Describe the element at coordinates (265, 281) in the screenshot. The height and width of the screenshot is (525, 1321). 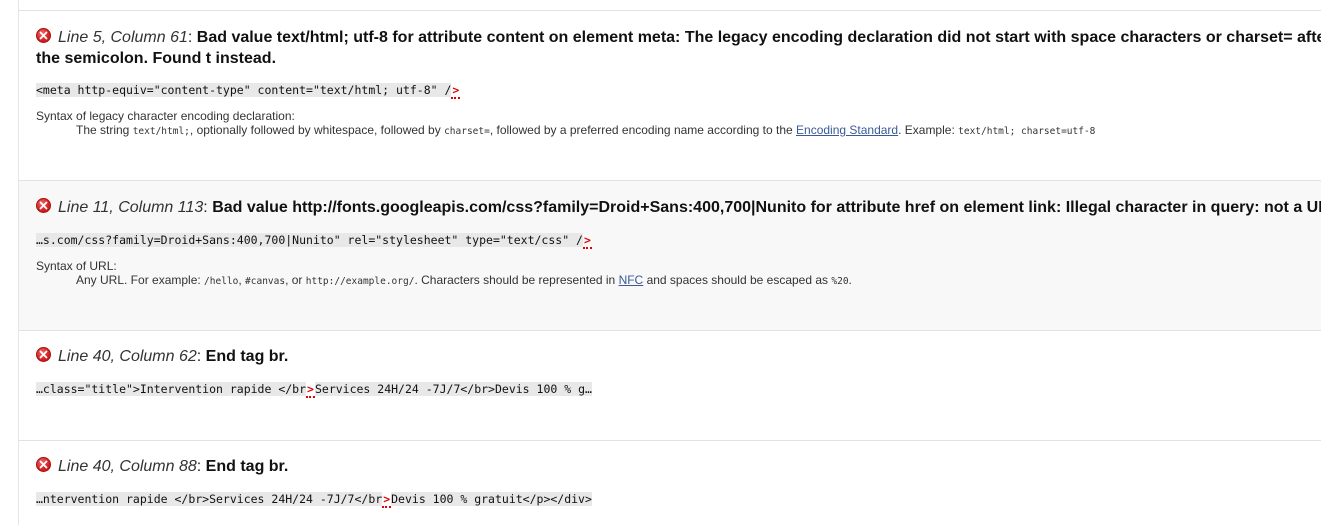
I see `code-sample: #canvas` at that location.